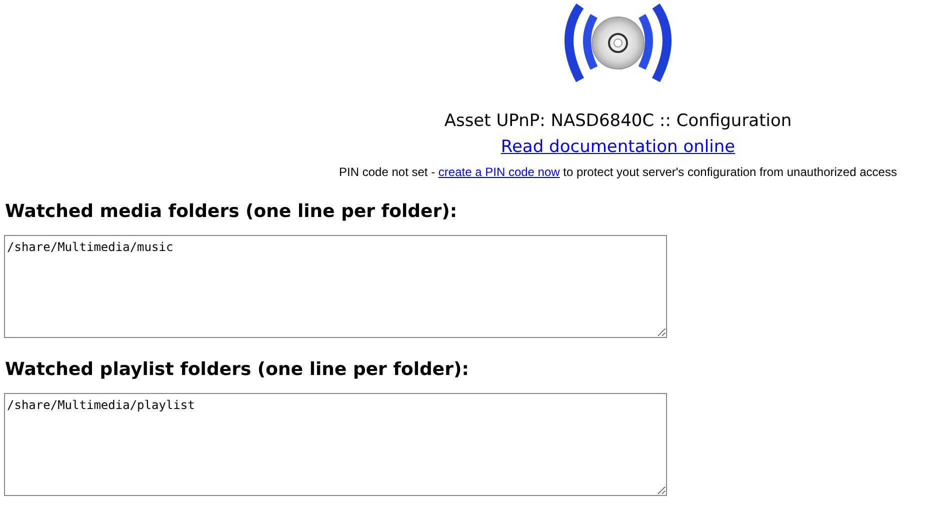 The width and height of the screenshot is (928, 530). Describe the element at coordinates (618, 172) in the screenshot. I see `pin-notice: PIN code not set - create a PIN code now to protect yout server's configuration from unauthorized access` at that location.